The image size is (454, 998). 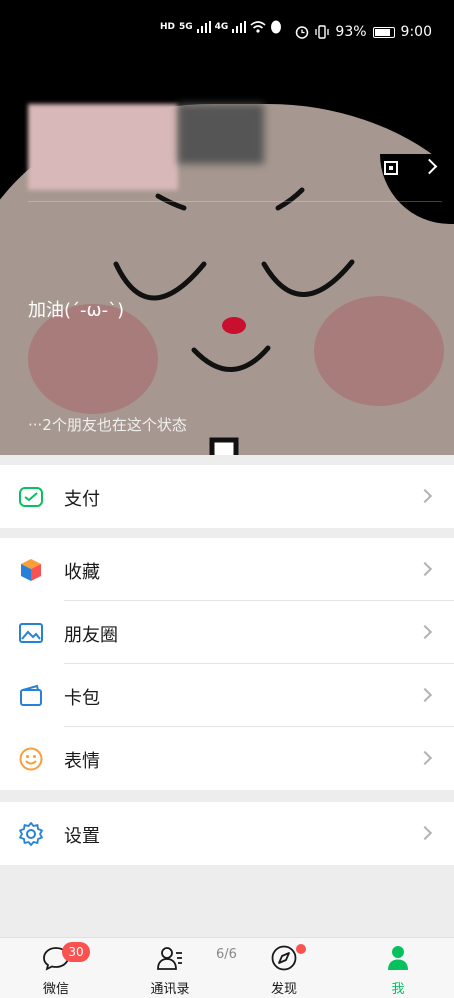 I want to click on qq-penguin-icon, so click(x=276, y=27).